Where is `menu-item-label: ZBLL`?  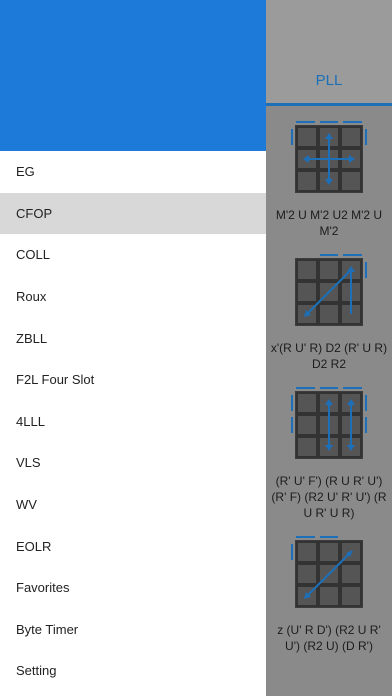
menu-item-label: ZBLL is located at coordinates (32, 338).